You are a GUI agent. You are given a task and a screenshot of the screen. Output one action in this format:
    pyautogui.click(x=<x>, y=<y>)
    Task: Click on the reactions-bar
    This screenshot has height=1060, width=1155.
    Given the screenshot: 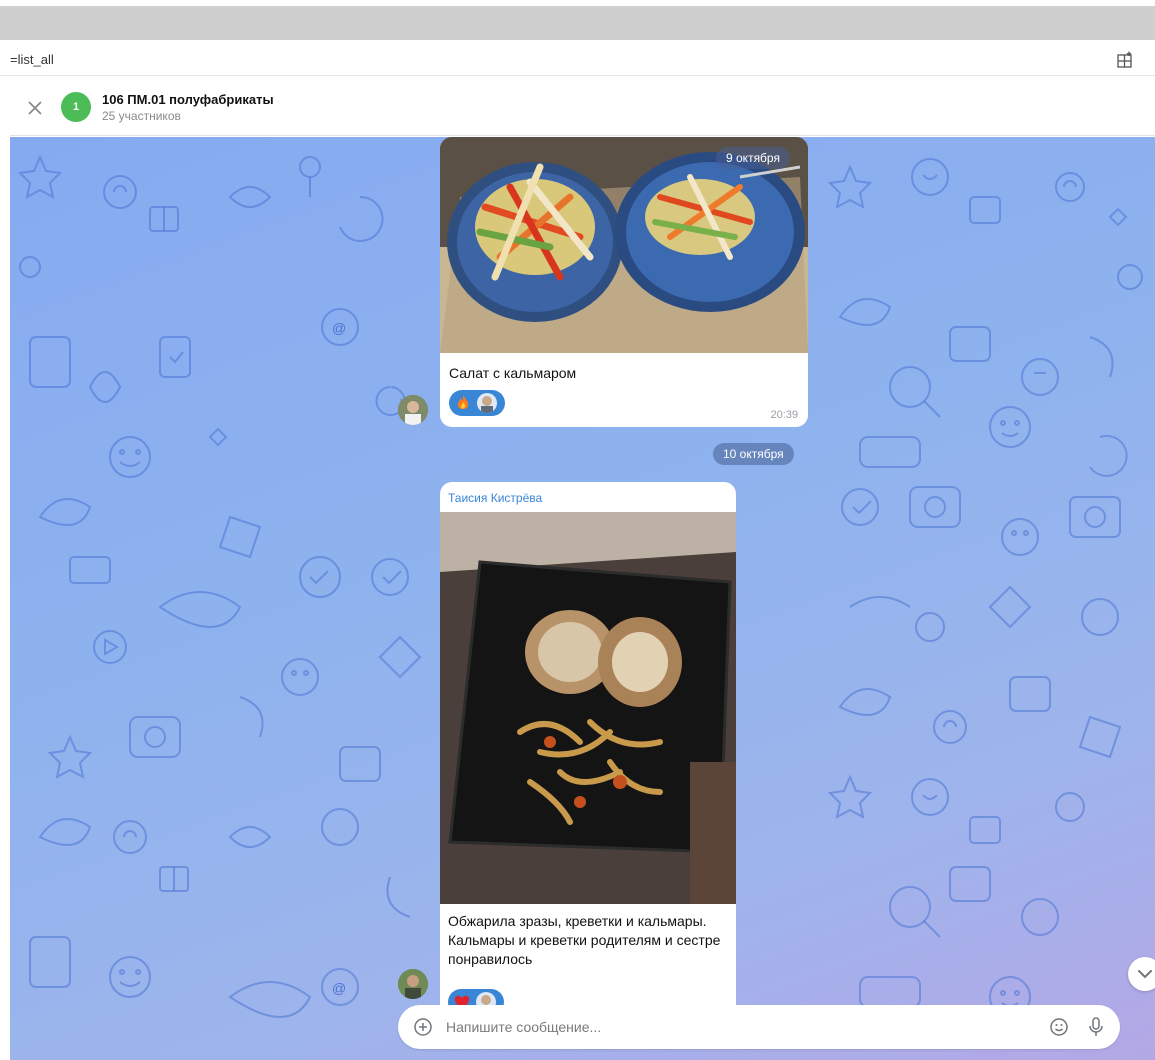 What is the action you would take?
    pyautogui.click(x=477, y=403)
    